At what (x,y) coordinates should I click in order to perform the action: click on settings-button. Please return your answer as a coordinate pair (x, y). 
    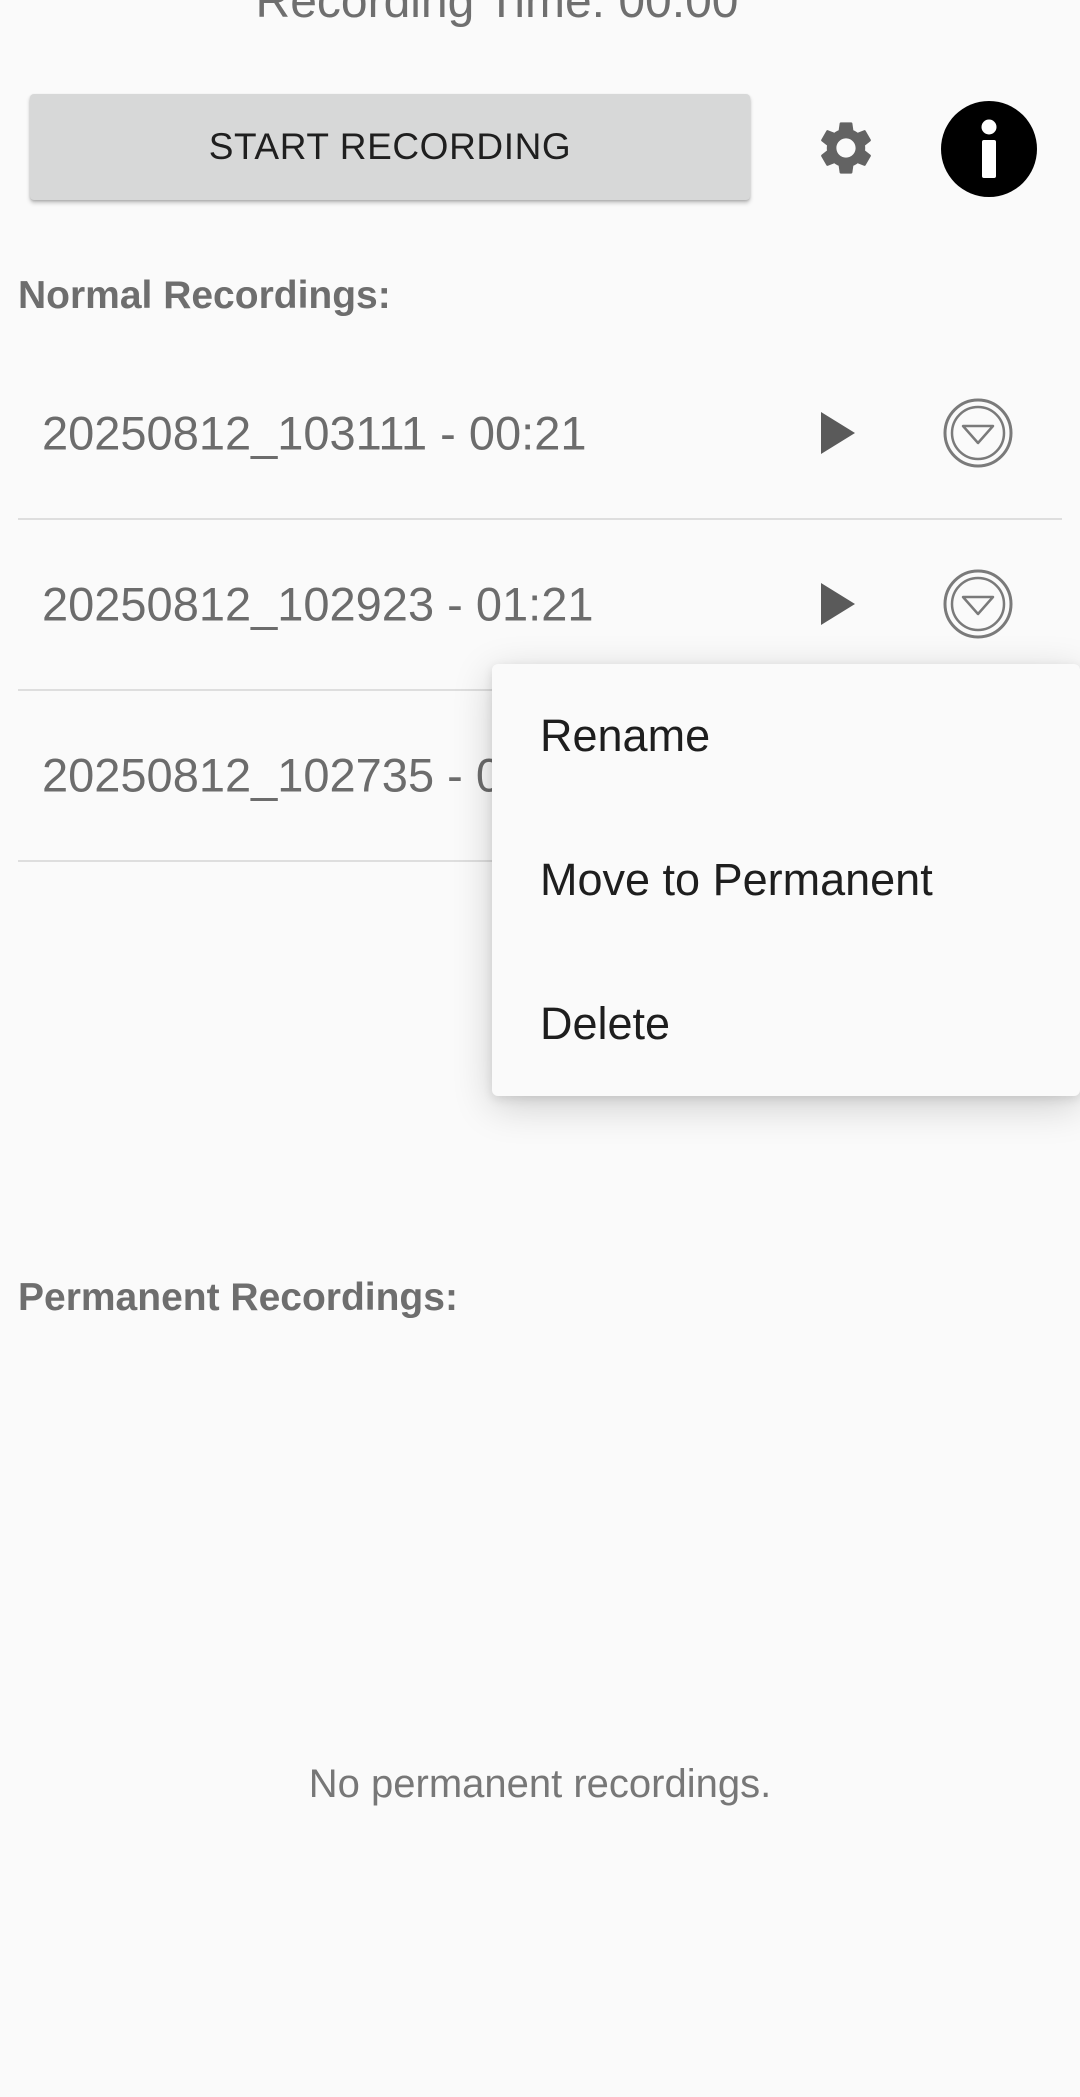
    Looking at the image, I should click on (846, 148).